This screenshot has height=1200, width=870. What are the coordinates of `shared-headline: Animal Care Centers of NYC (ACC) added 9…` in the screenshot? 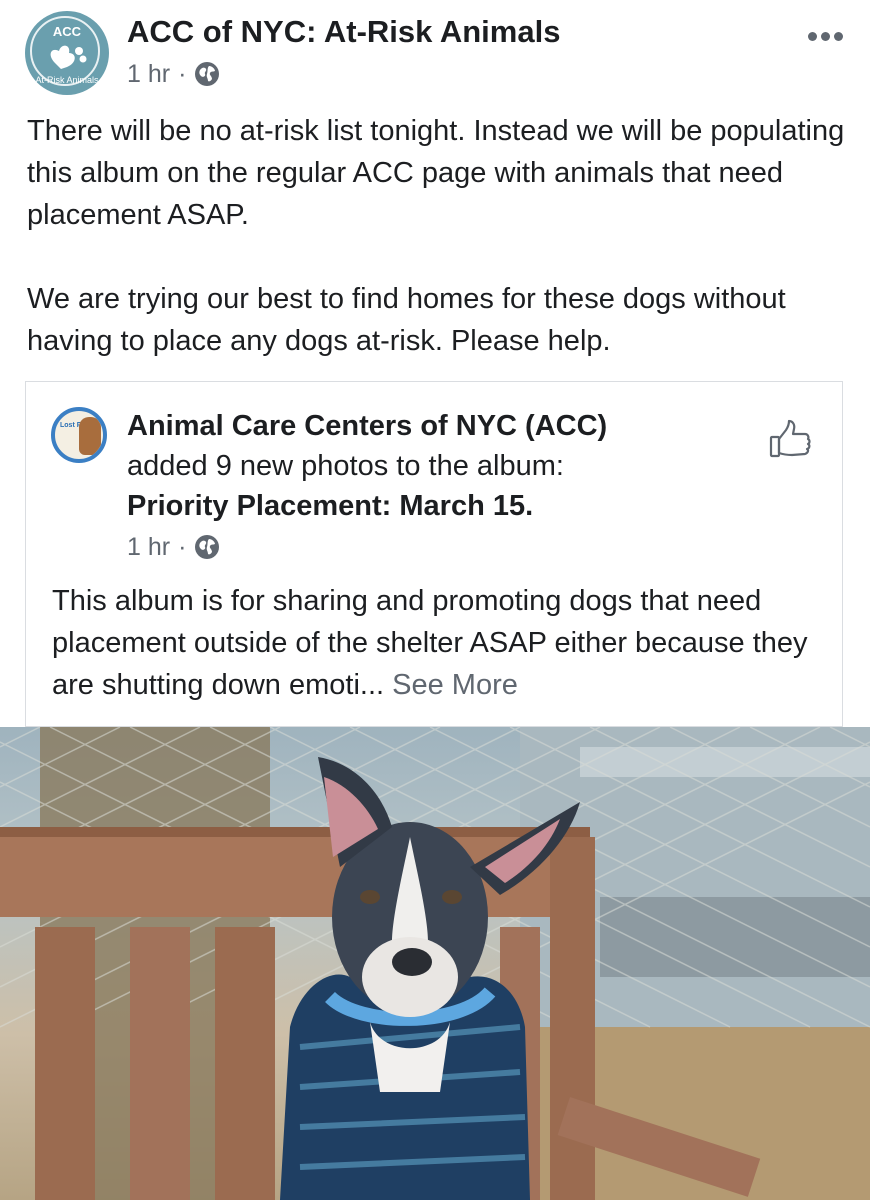 It's located at (437, 466).